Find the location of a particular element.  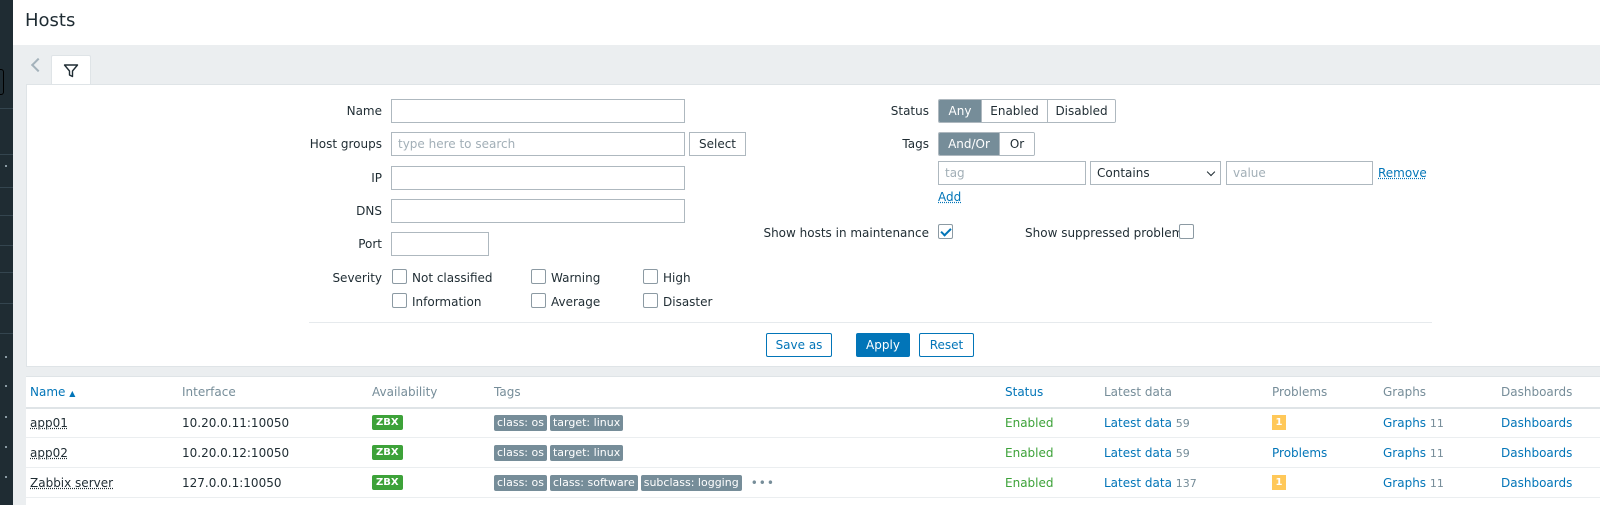

status-disabled-option: Disabled is located at coordinates (1081, 111).